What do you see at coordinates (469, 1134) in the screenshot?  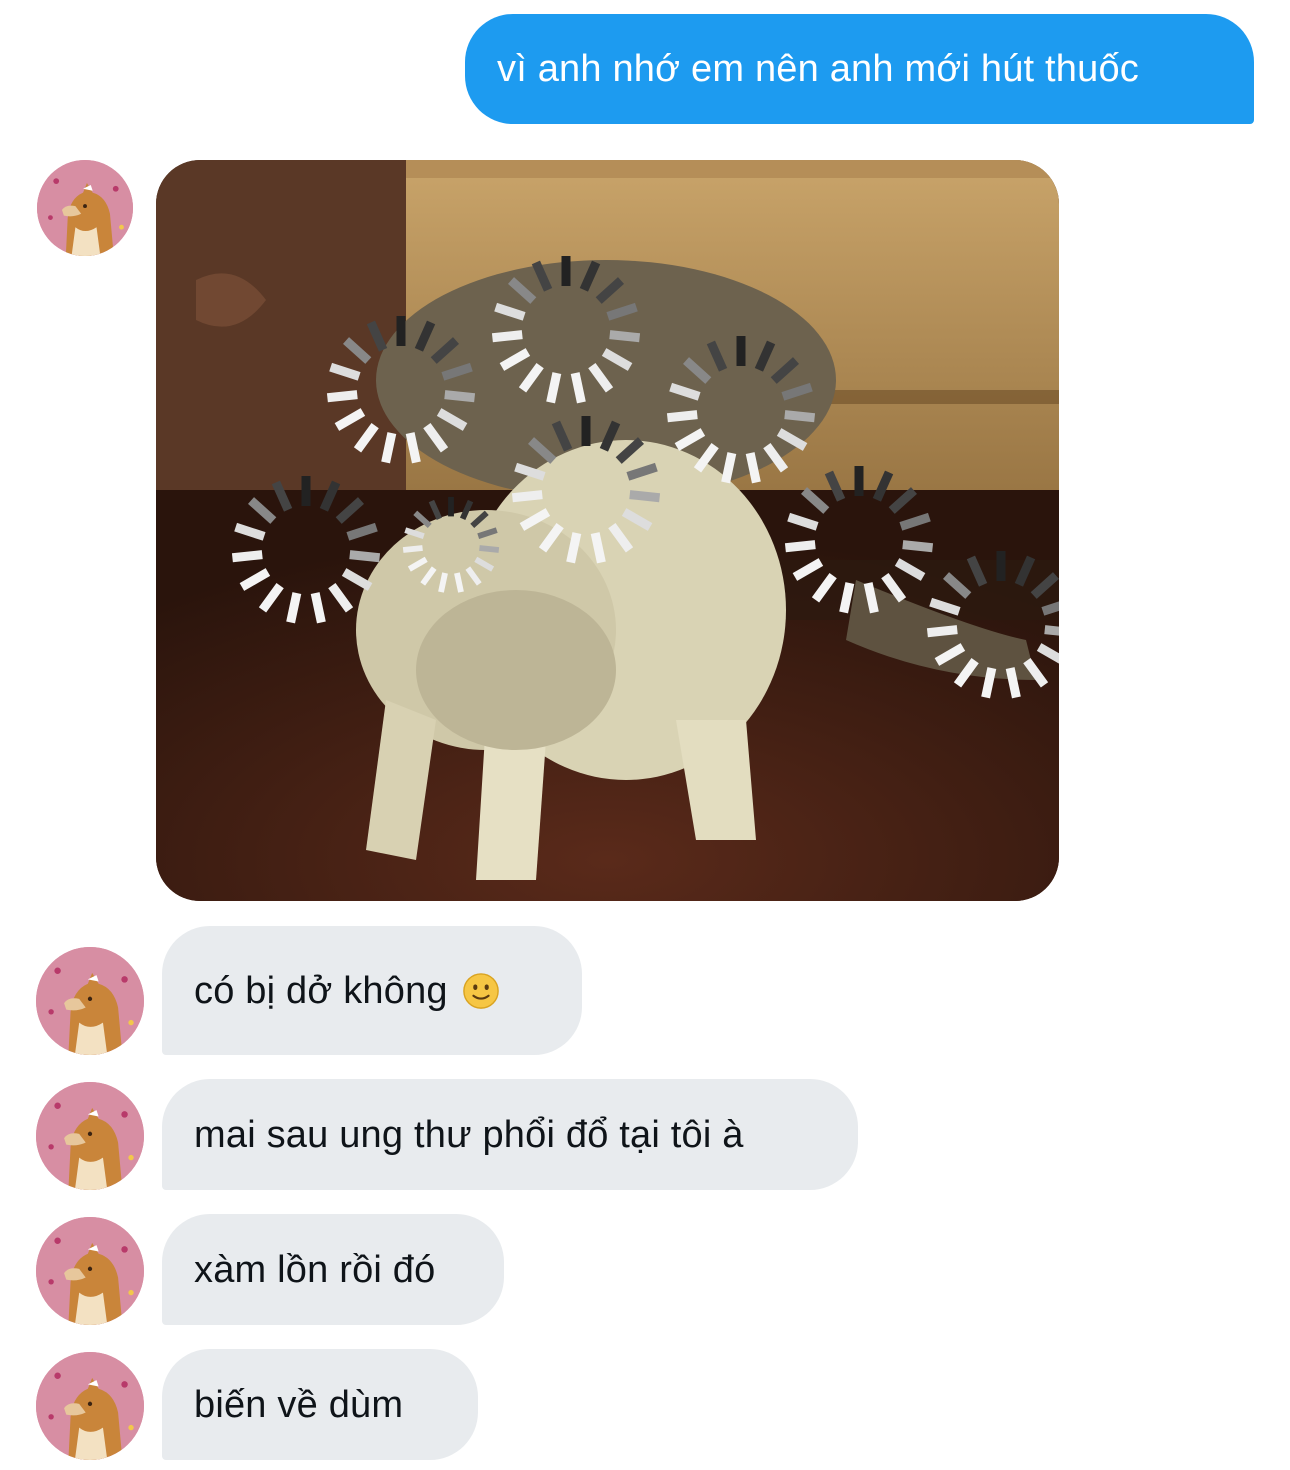 I see `incoming-message-text: mai sau ung thư phổi đổ tại tôi à` at bounding box center [469, 1134].